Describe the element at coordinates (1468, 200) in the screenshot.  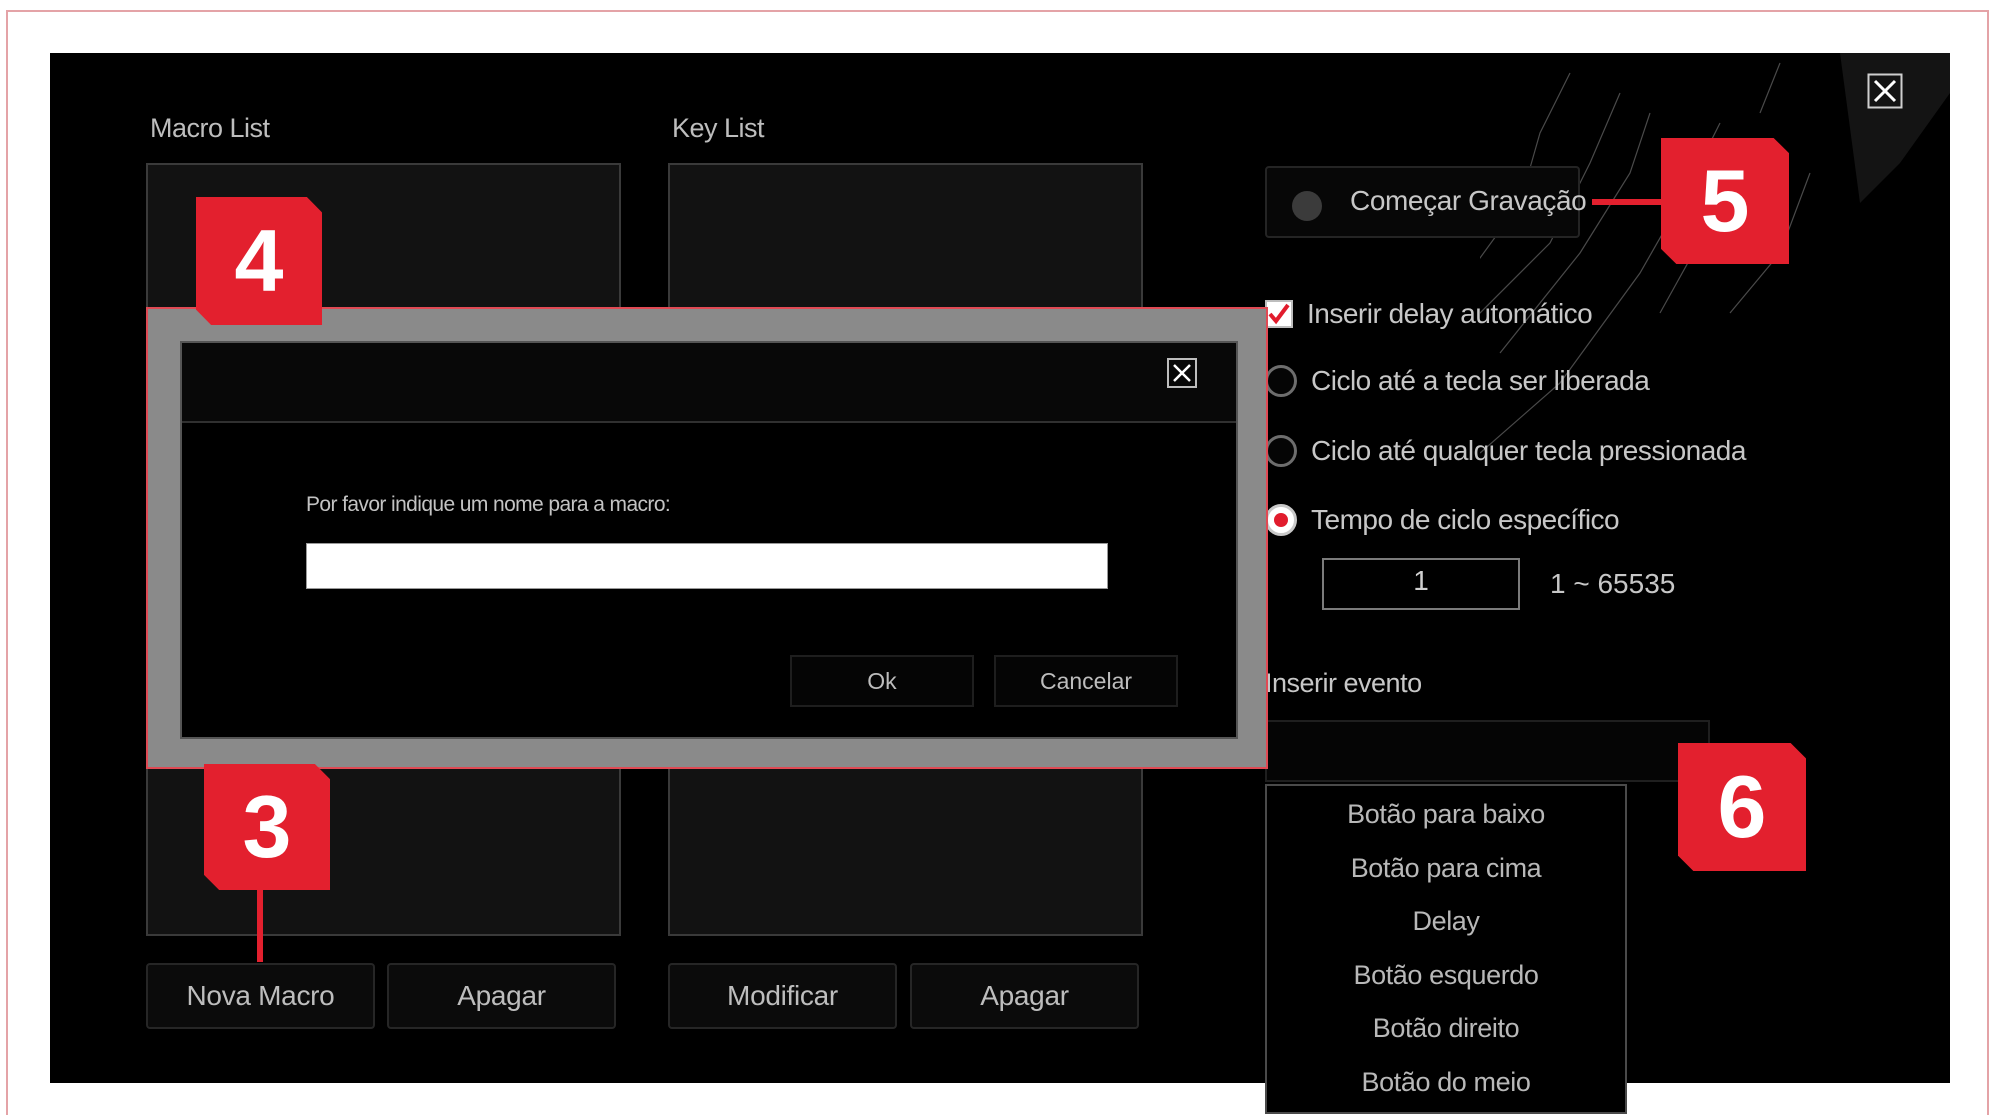
I see `start-recording-label: Começar Gravação` at that location.